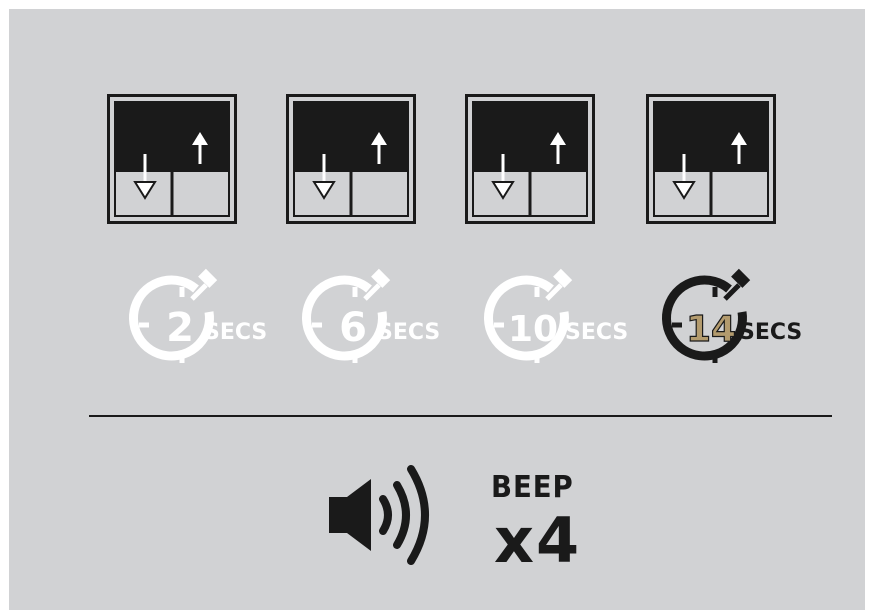 The image size is (874, 610). Describe the element at coordinates (180, 328) in the screenshot. I see `timer-number: 2` at that location.